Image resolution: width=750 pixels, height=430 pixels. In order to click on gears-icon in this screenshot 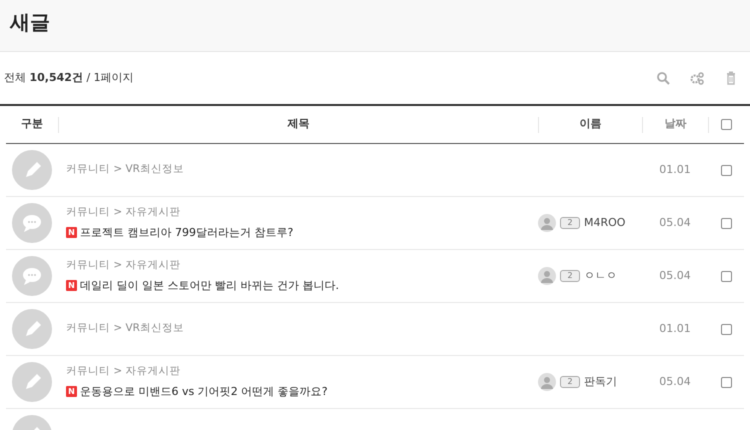, I will do `click(697, 78)`.